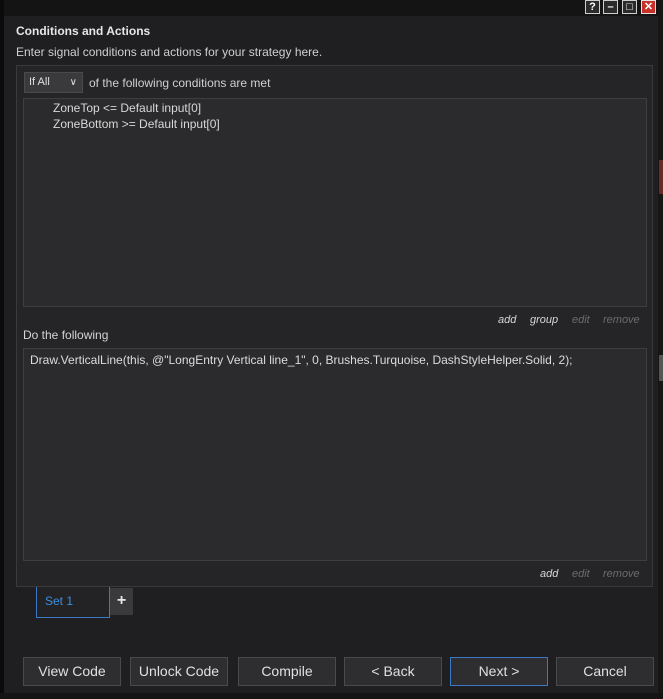  I want to click on condition-group-link: group, so click(544, 320).